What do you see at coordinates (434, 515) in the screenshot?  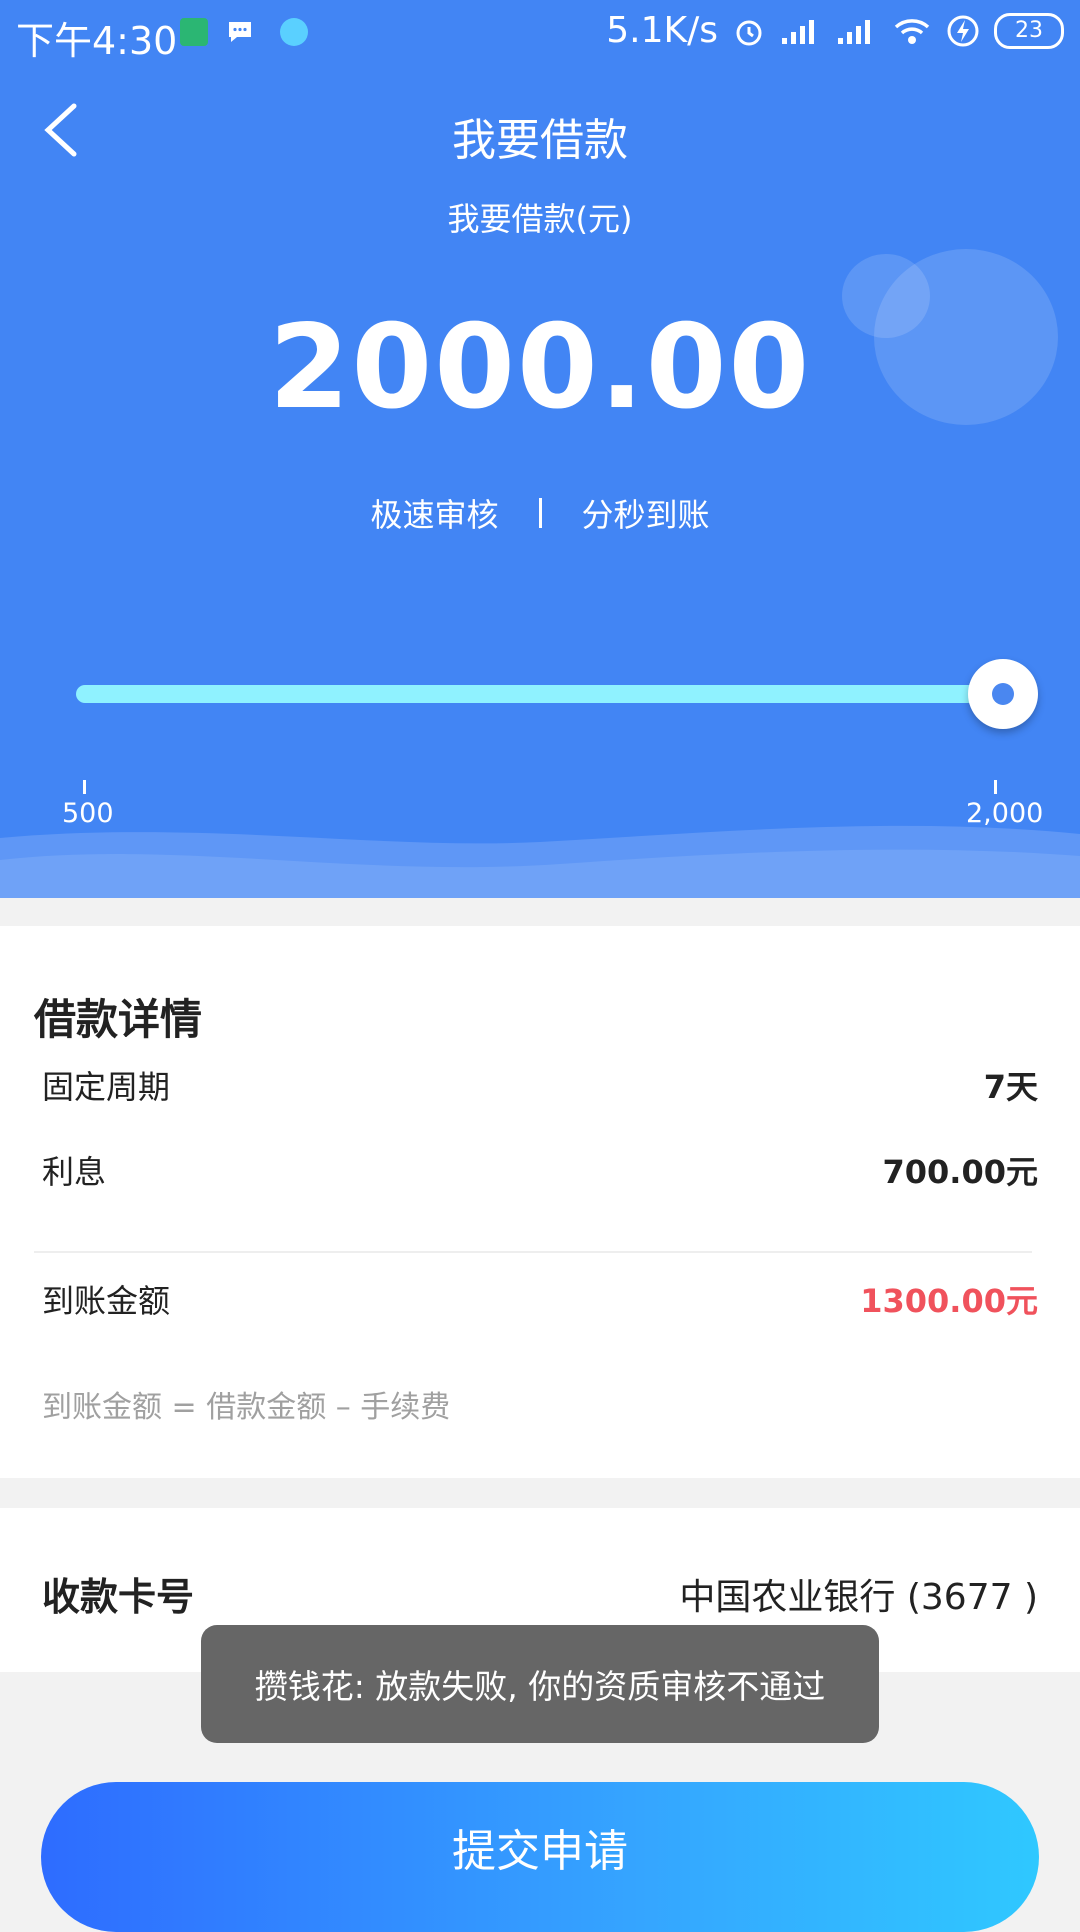 I see `feature-fast-review: 极速审核` at bounding box center [434, 515].